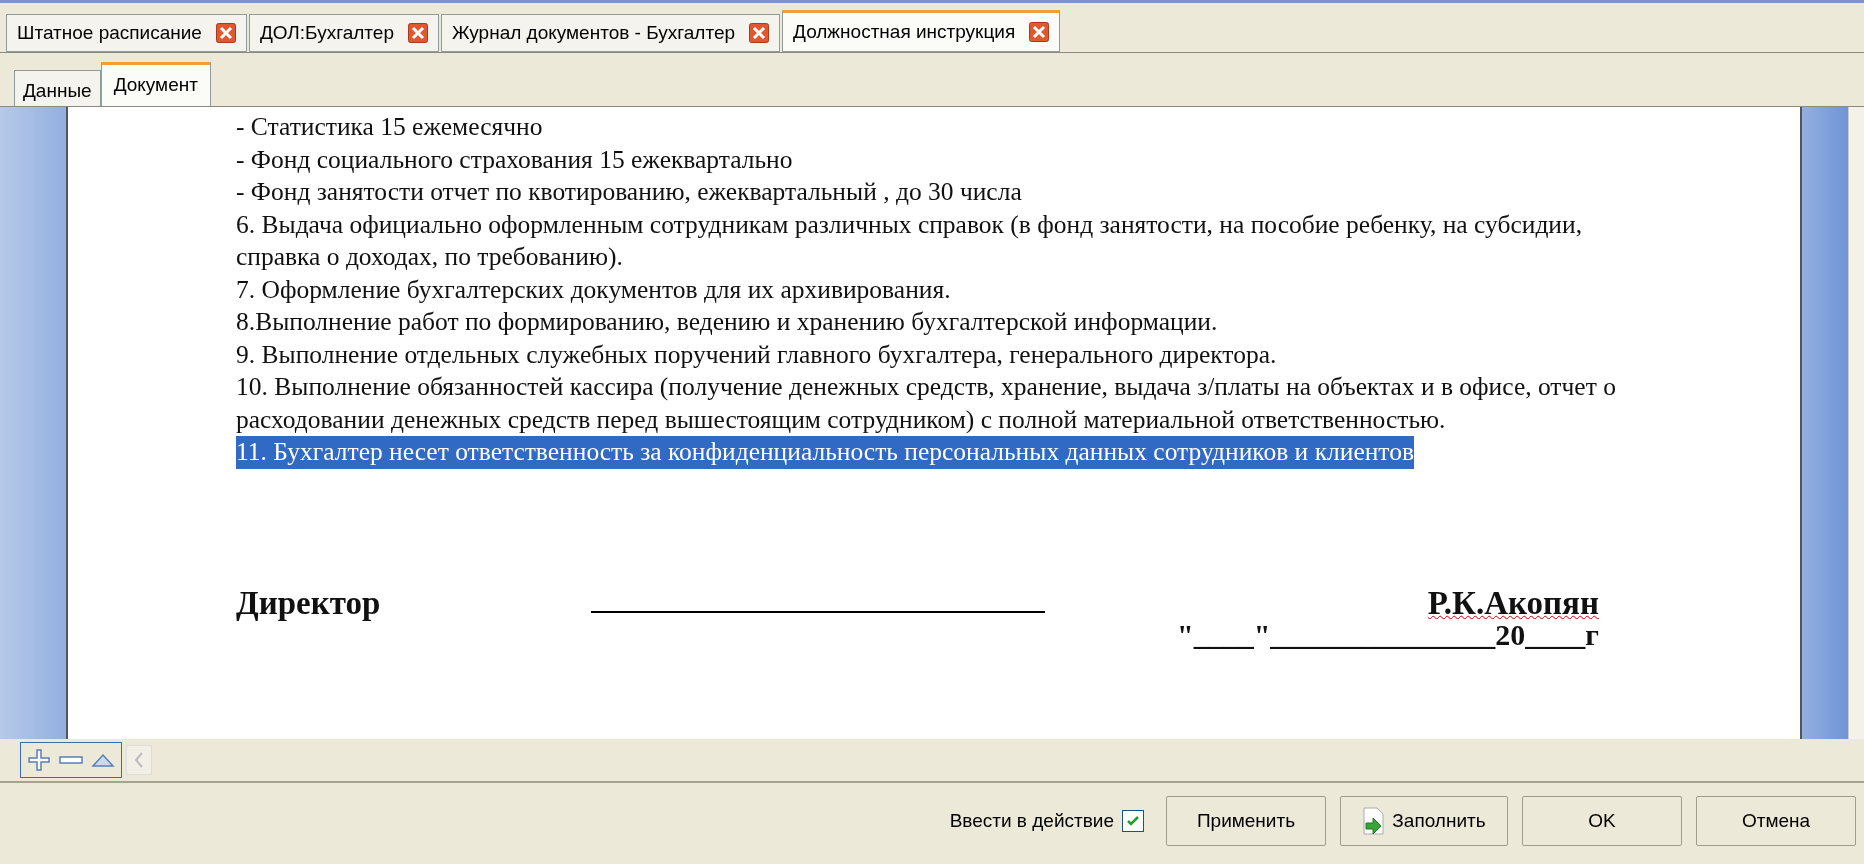 Image resolution: width=1864 pixels, height=864 pixels. I want to click on document-paragraph: 10. Выполнение обязанностей кассира (получение денежных средств, хранение, выдача з/платы на объектах и в офисе, отчет о расходовании денежных средств перед вышестоящим сотрудником) с полной материальной ответственностью., so click(926, 403).